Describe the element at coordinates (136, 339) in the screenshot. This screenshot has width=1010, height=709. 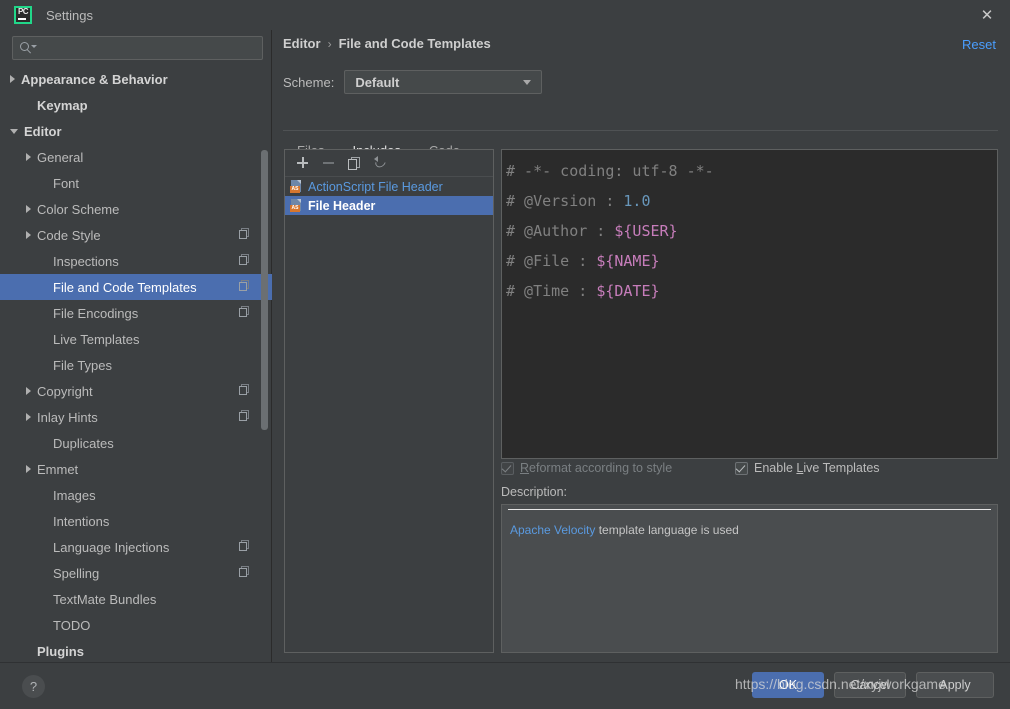
I see `sidebar-item-live-templates: Live Templates` at that location.